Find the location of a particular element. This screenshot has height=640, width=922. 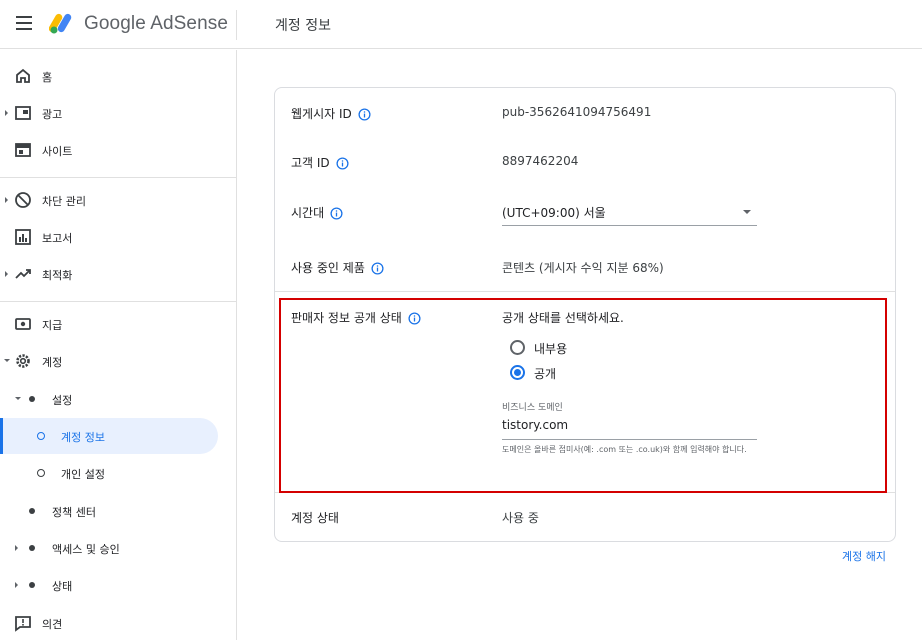

sidebar-item-label: 액세스 및 승인 is located at coordinates (86, 549).